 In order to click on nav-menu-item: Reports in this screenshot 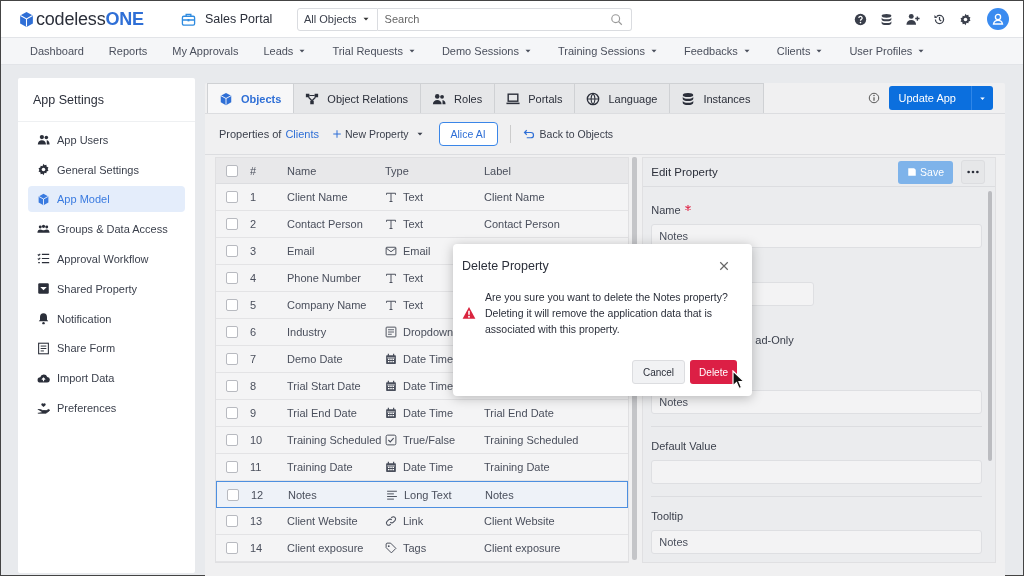, I will do `click(128, 51)`.